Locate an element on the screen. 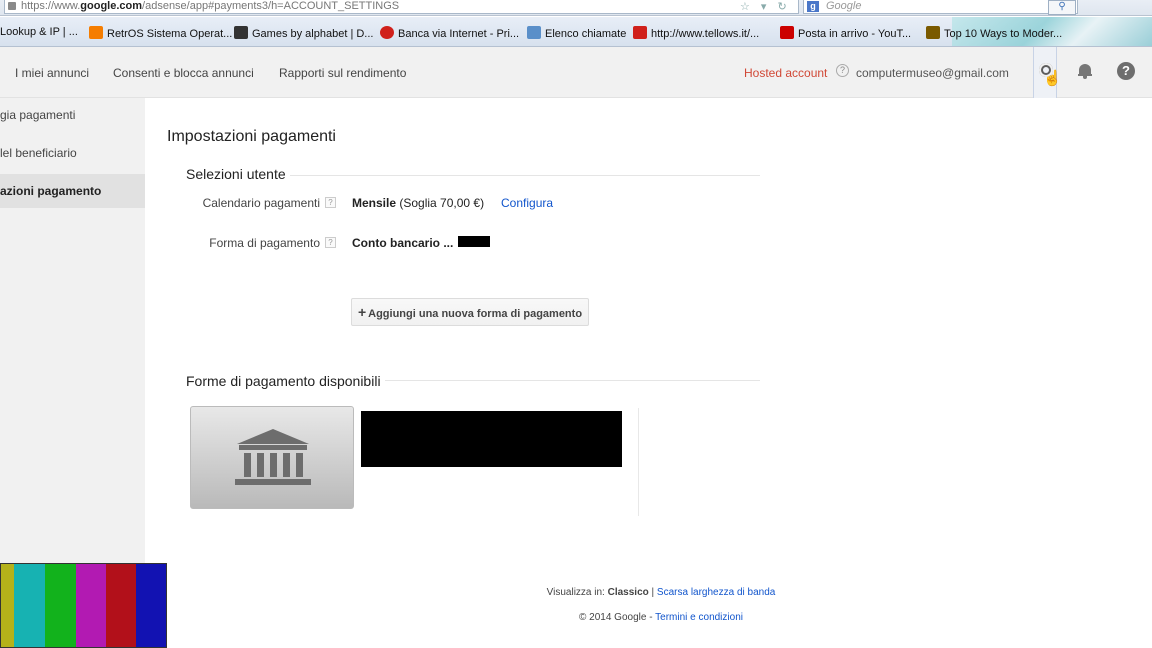 The image size is (1152, 648). google-search-icon: g is located at coordinates (813, 6).